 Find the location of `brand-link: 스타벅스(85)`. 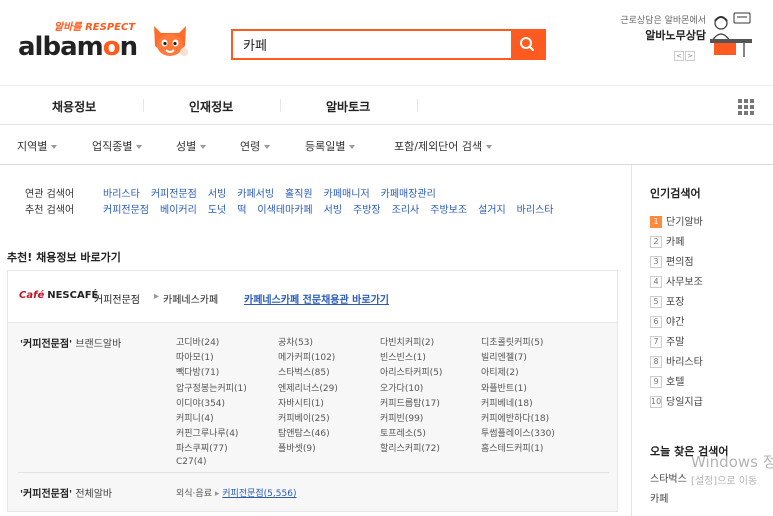

brand-link: 스타벅스(85) is located at coordinates (304, 371).